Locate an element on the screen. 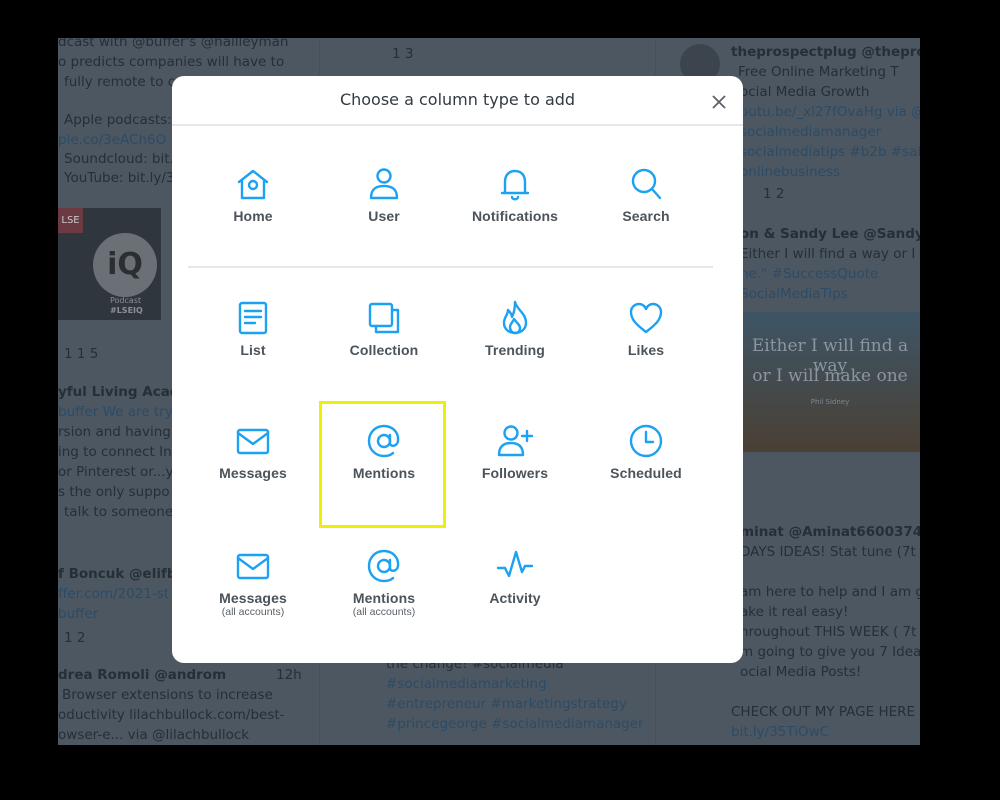 The width and height of the screenshot is (1000, 800). list-icon is located at coordinates (253, 318).